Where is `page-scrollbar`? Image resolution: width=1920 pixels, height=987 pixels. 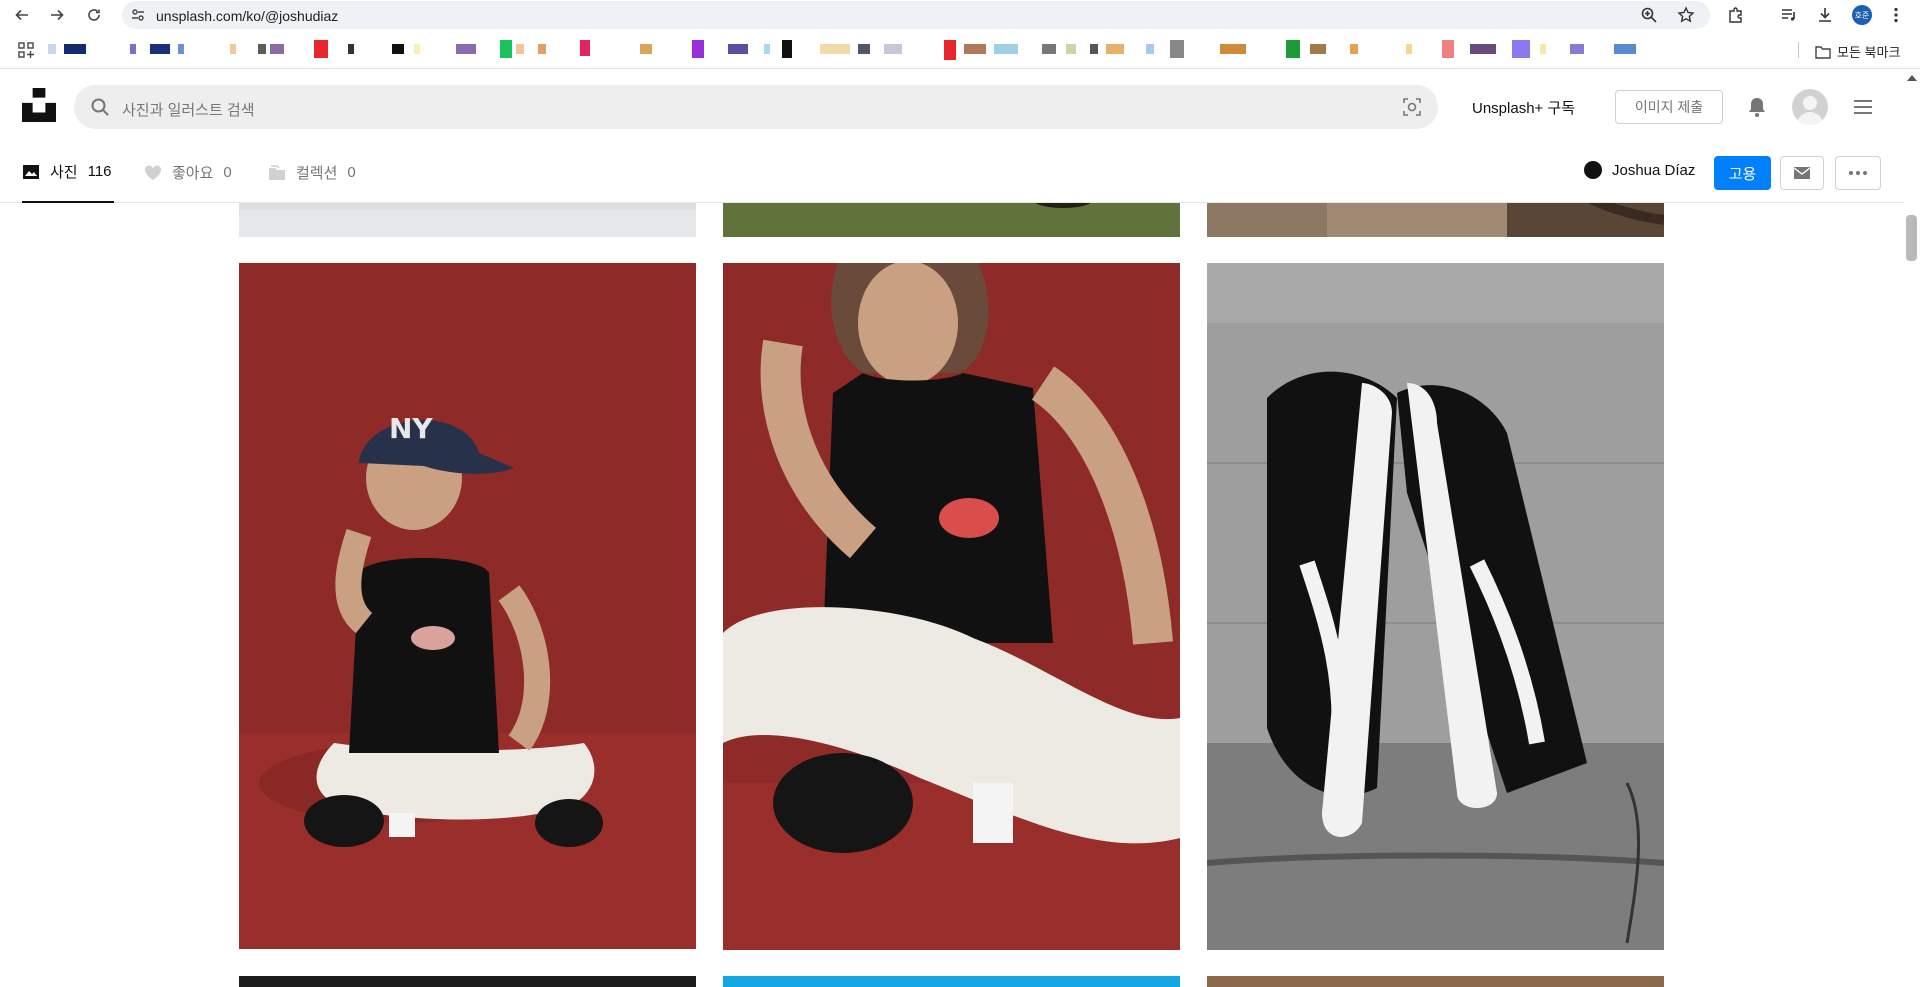
page-scrollbar is located at coordinates (1912, 529).